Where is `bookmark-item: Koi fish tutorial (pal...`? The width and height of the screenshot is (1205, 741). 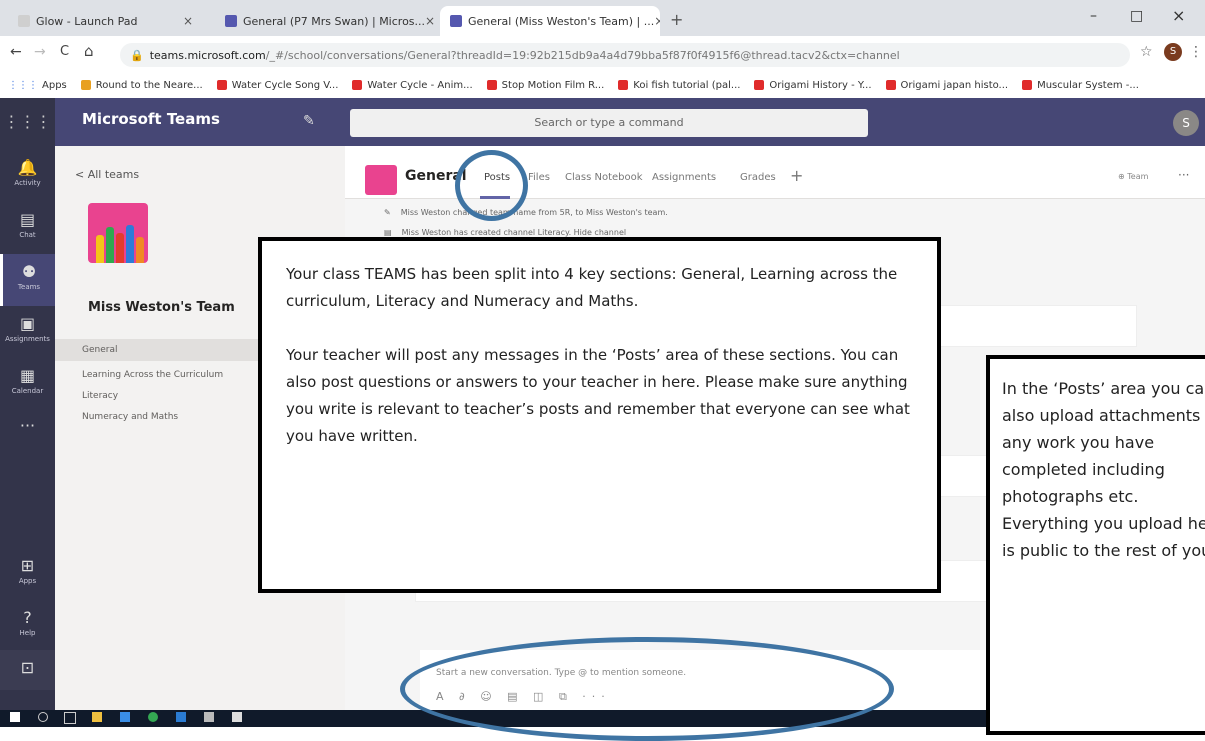 bookmark-item: Koi fish tutorial (pal... is located at coordinates (679, 85).